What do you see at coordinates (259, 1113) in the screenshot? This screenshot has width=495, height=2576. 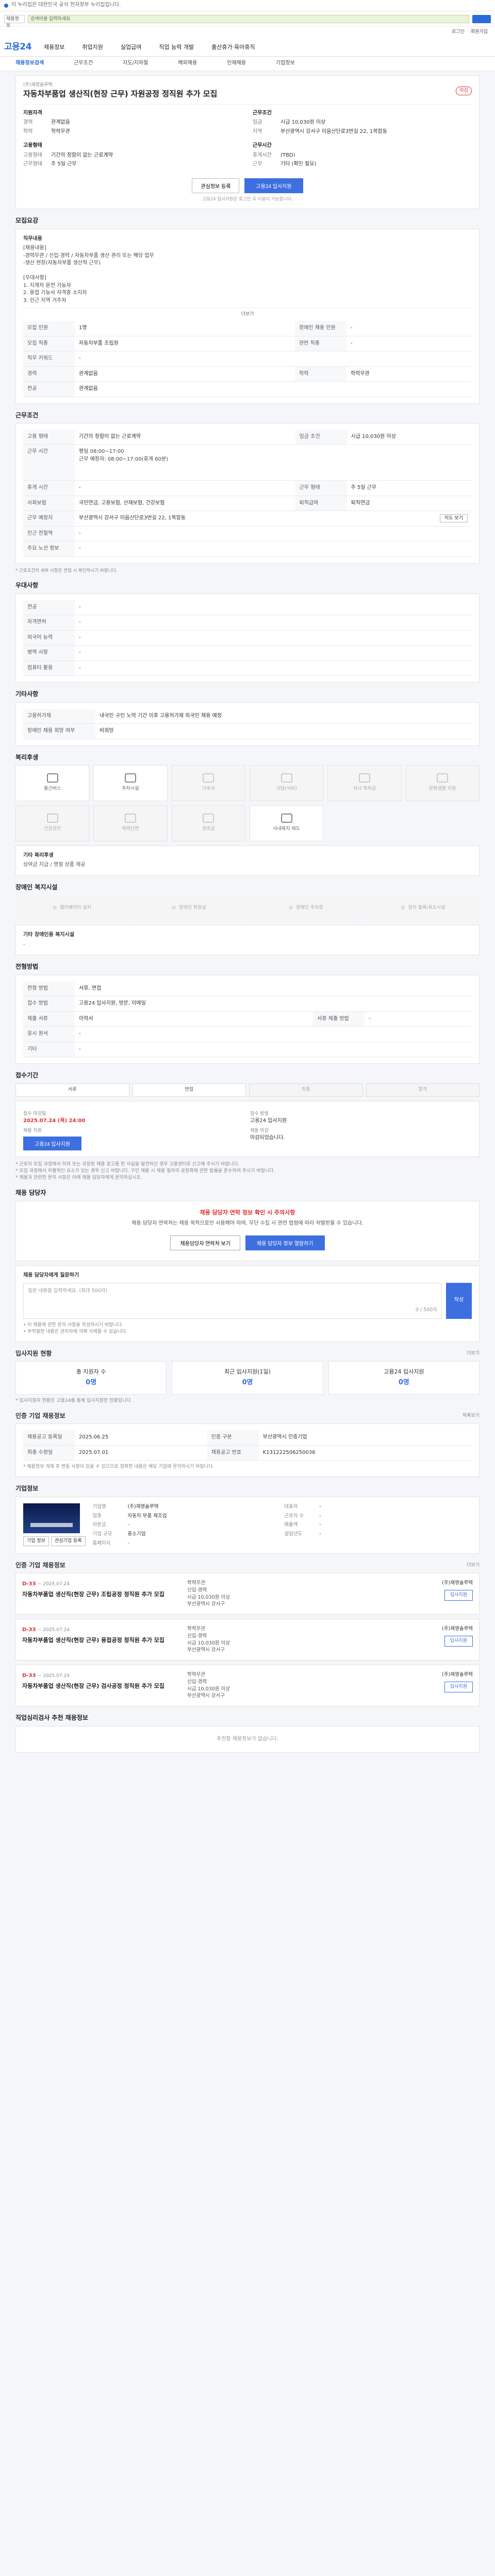 I see `deadline-label: 접수 방법` at bounding box center [259, 1113].